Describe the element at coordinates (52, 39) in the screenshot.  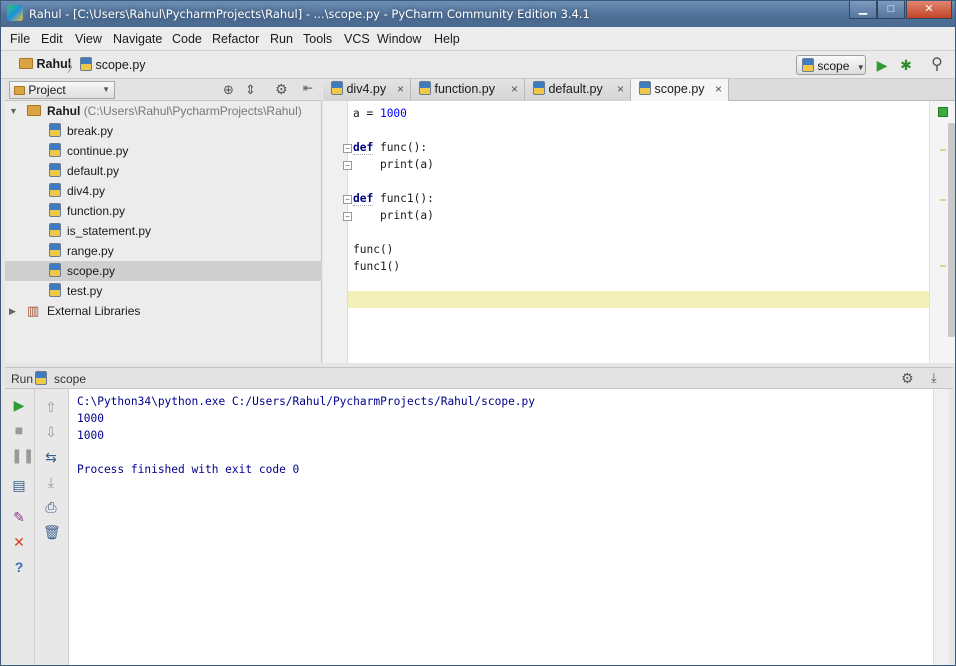
I see `menu-edit: Edit` at that location.